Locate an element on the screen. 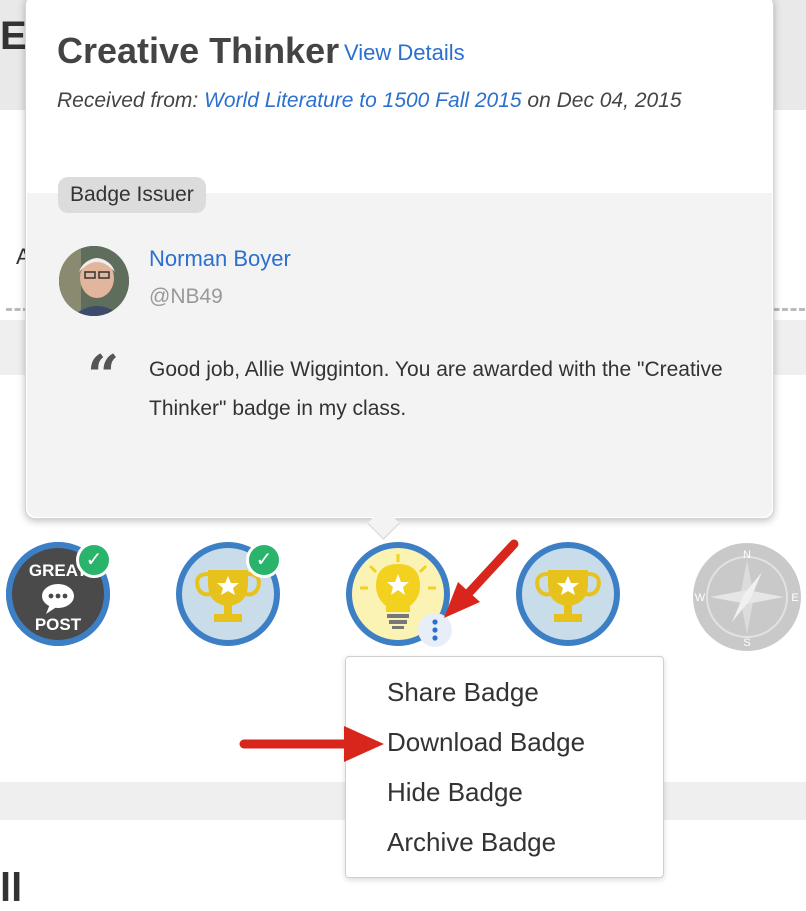 The width and height of the screenshot is (806, 911). kebab-menu-icon is located at coordinates (435, 630).